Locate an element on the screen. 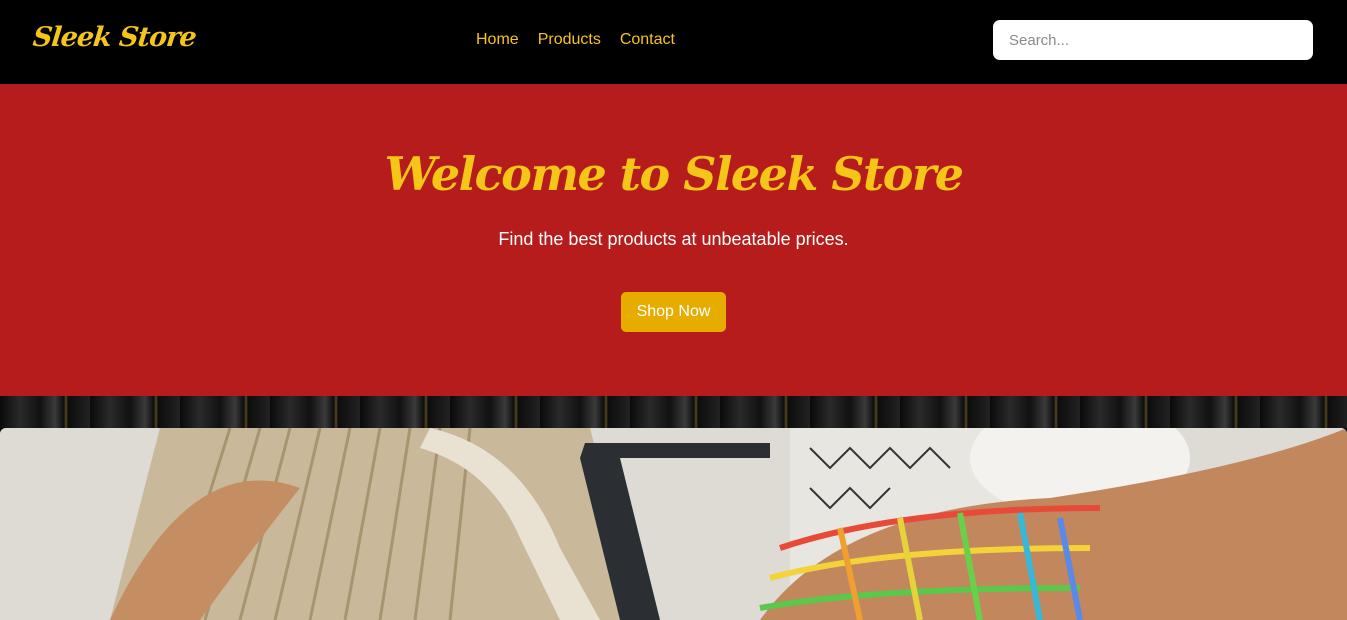 Image resolution: width=1347 pixels, height=620 pixels. decorative-background-strip is located at coordinates (673, 412).